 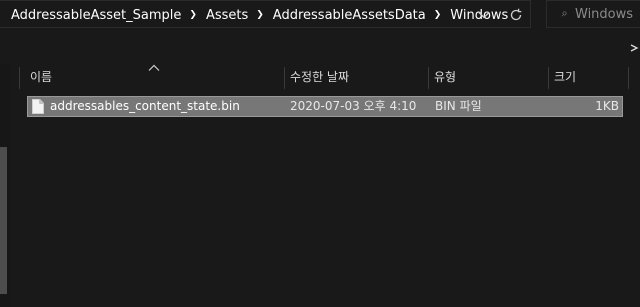 I want to click on search-box, so click(x=593, y=14).